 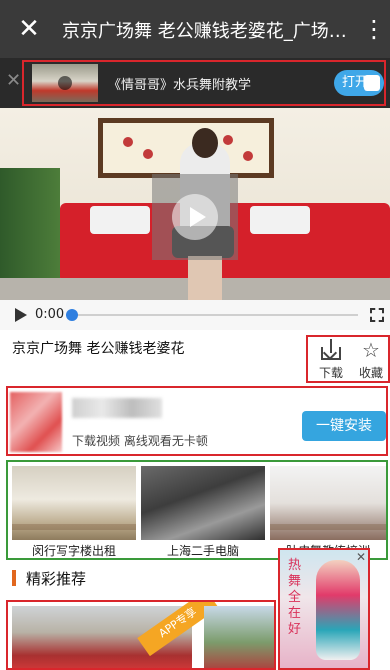 I want to click on thumbnail-label: 上海二手电脑, so click(x=203, y=550).